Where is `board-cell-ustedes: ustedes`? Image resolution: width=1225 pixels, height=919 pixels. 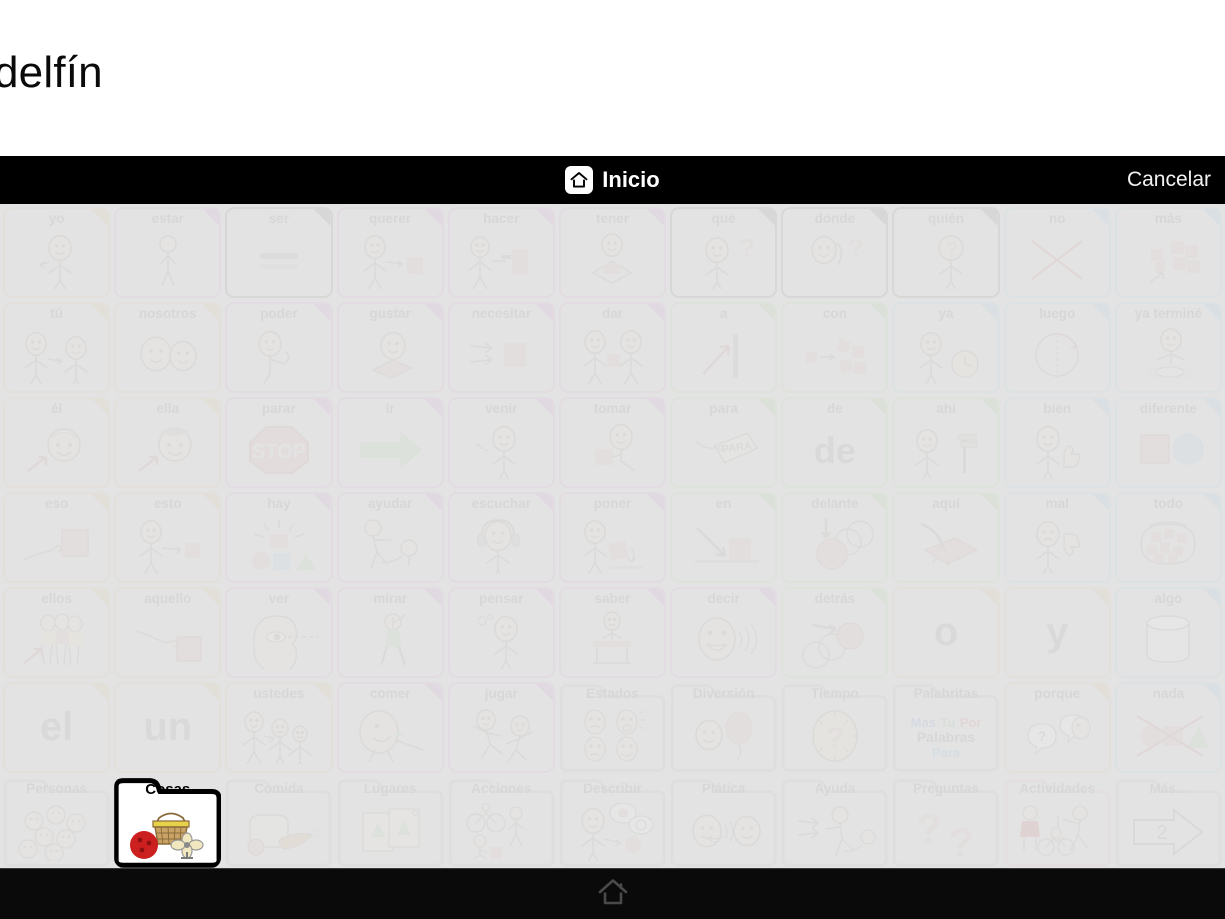
board-cell-ustedes: ustedes is located at coordinates (279, 727).